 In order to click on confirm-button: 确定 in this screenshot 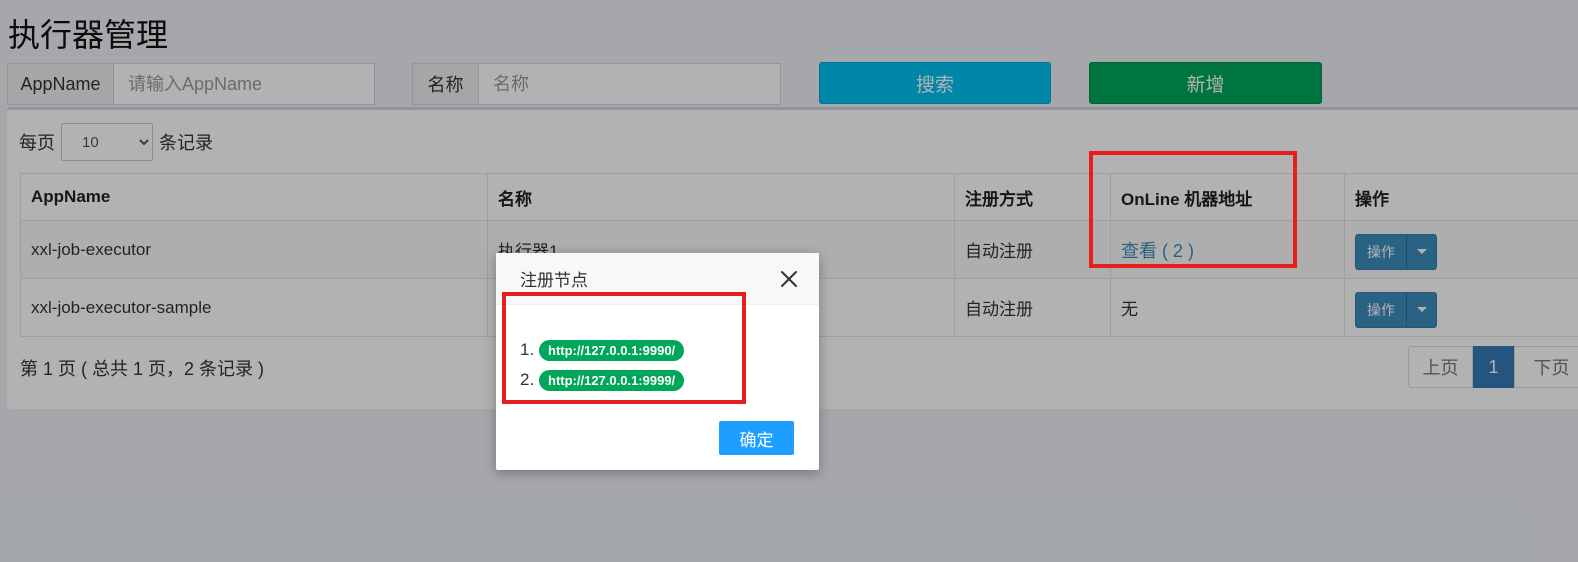, I will do `click(756, 438)`.